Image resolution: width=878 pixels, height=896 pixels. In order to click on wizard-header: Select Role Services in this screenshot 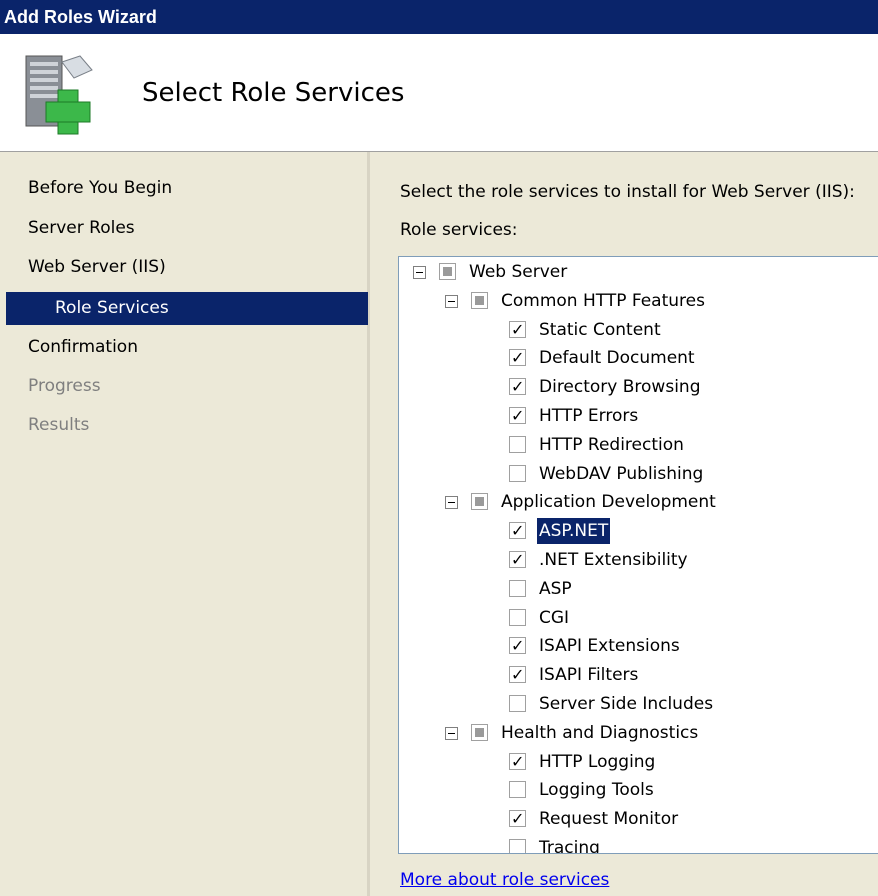, I will do `click(439, 93)`.